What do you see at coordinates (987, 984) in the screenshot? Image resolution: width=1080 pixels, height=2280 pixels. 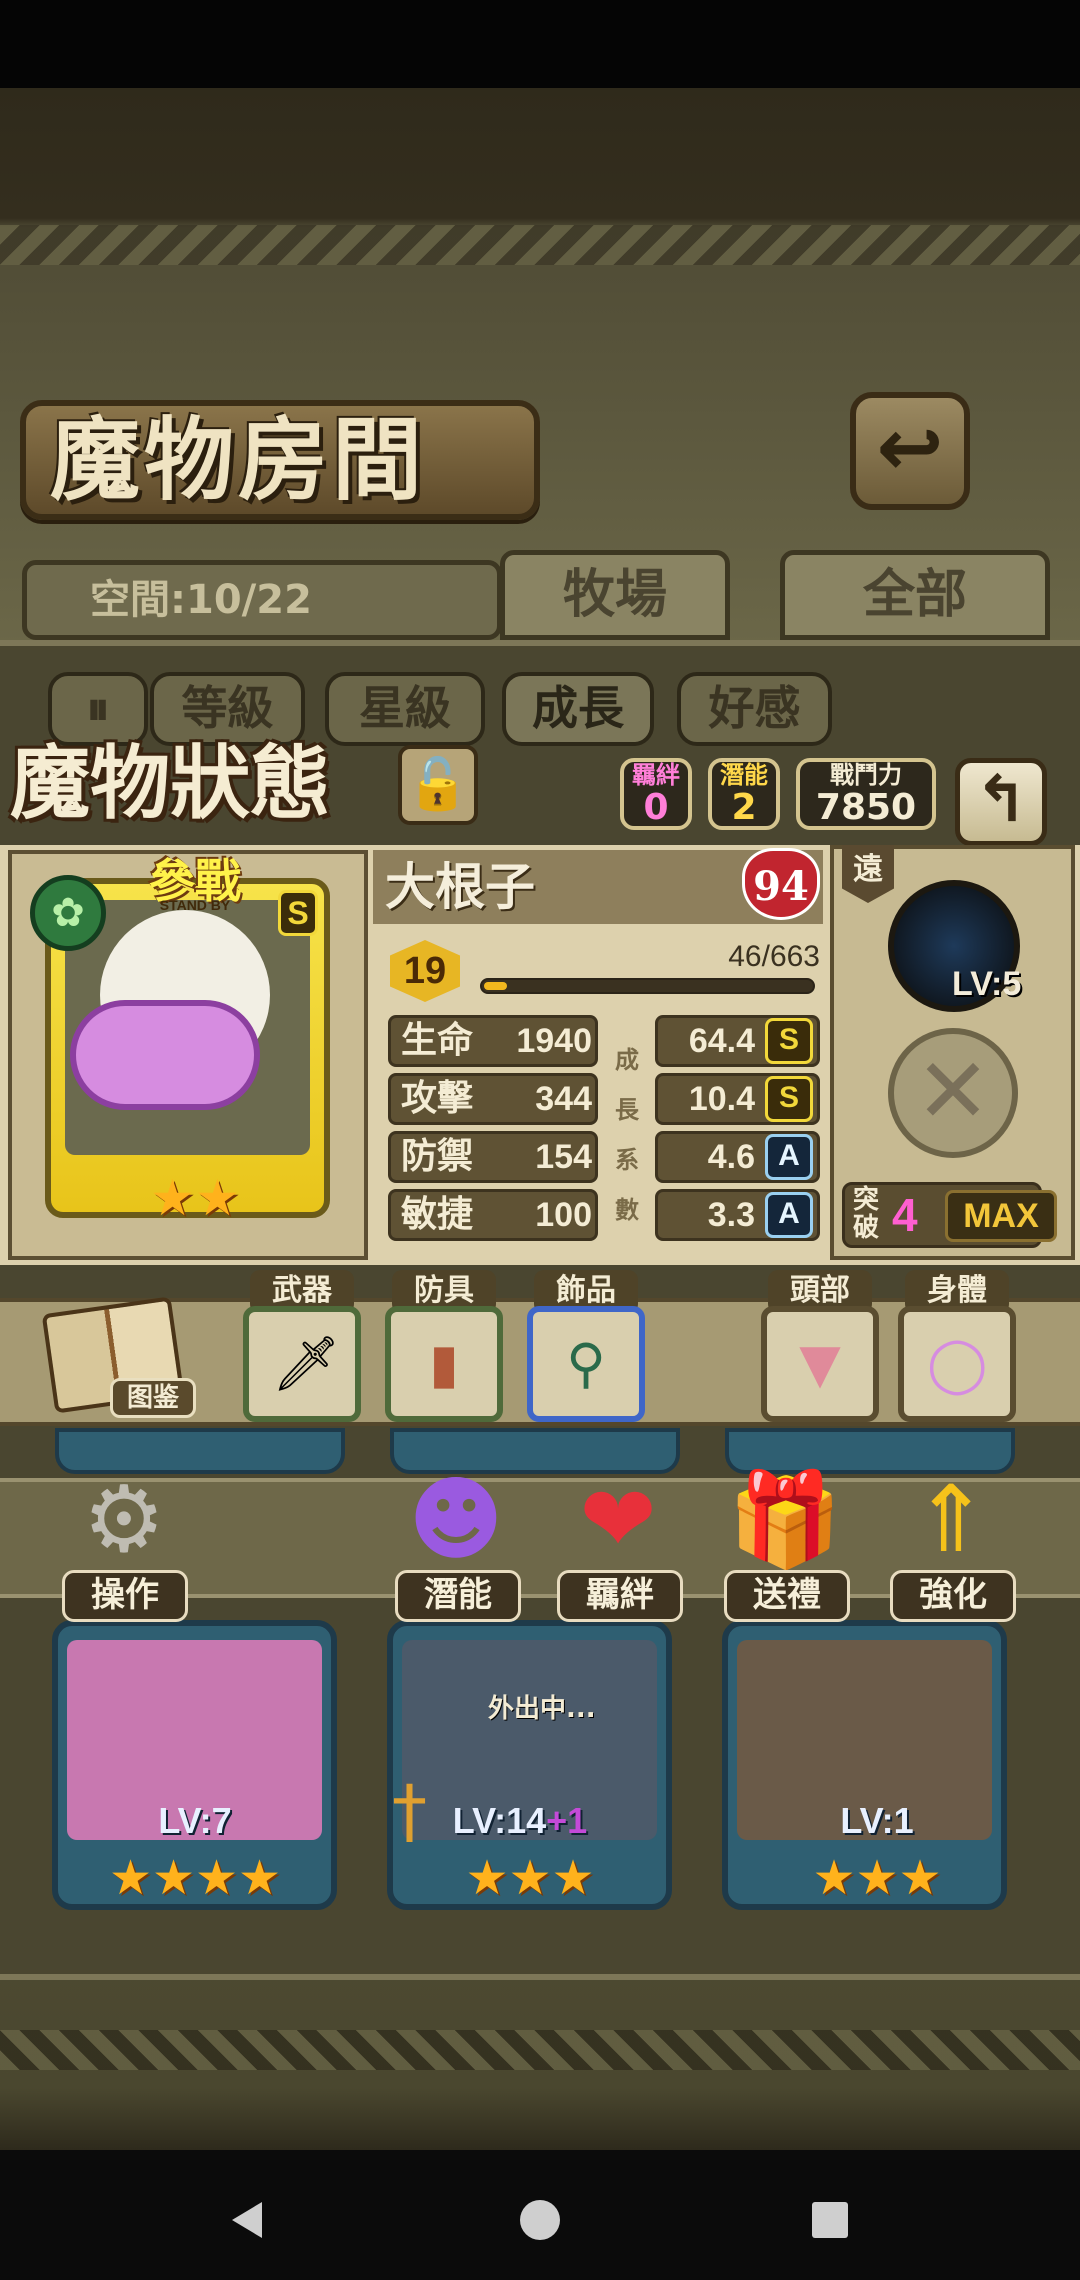 I see `skill-level: LV:5` at bounding box center [987, 984].